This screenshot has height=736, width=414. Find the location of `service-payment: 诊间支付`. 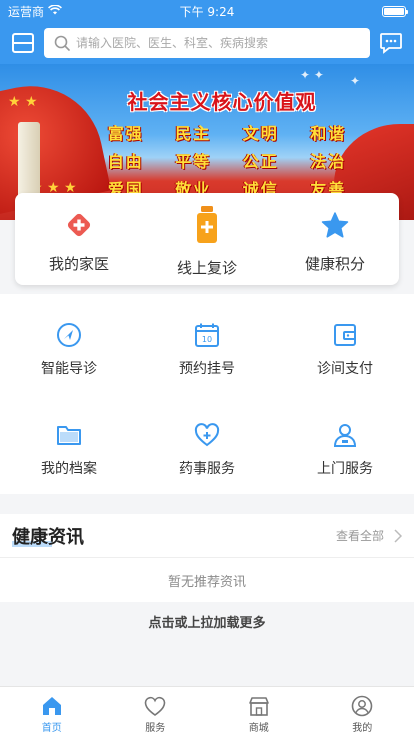

service-payment: 诊间支付 is located at coordinates (345, 344).